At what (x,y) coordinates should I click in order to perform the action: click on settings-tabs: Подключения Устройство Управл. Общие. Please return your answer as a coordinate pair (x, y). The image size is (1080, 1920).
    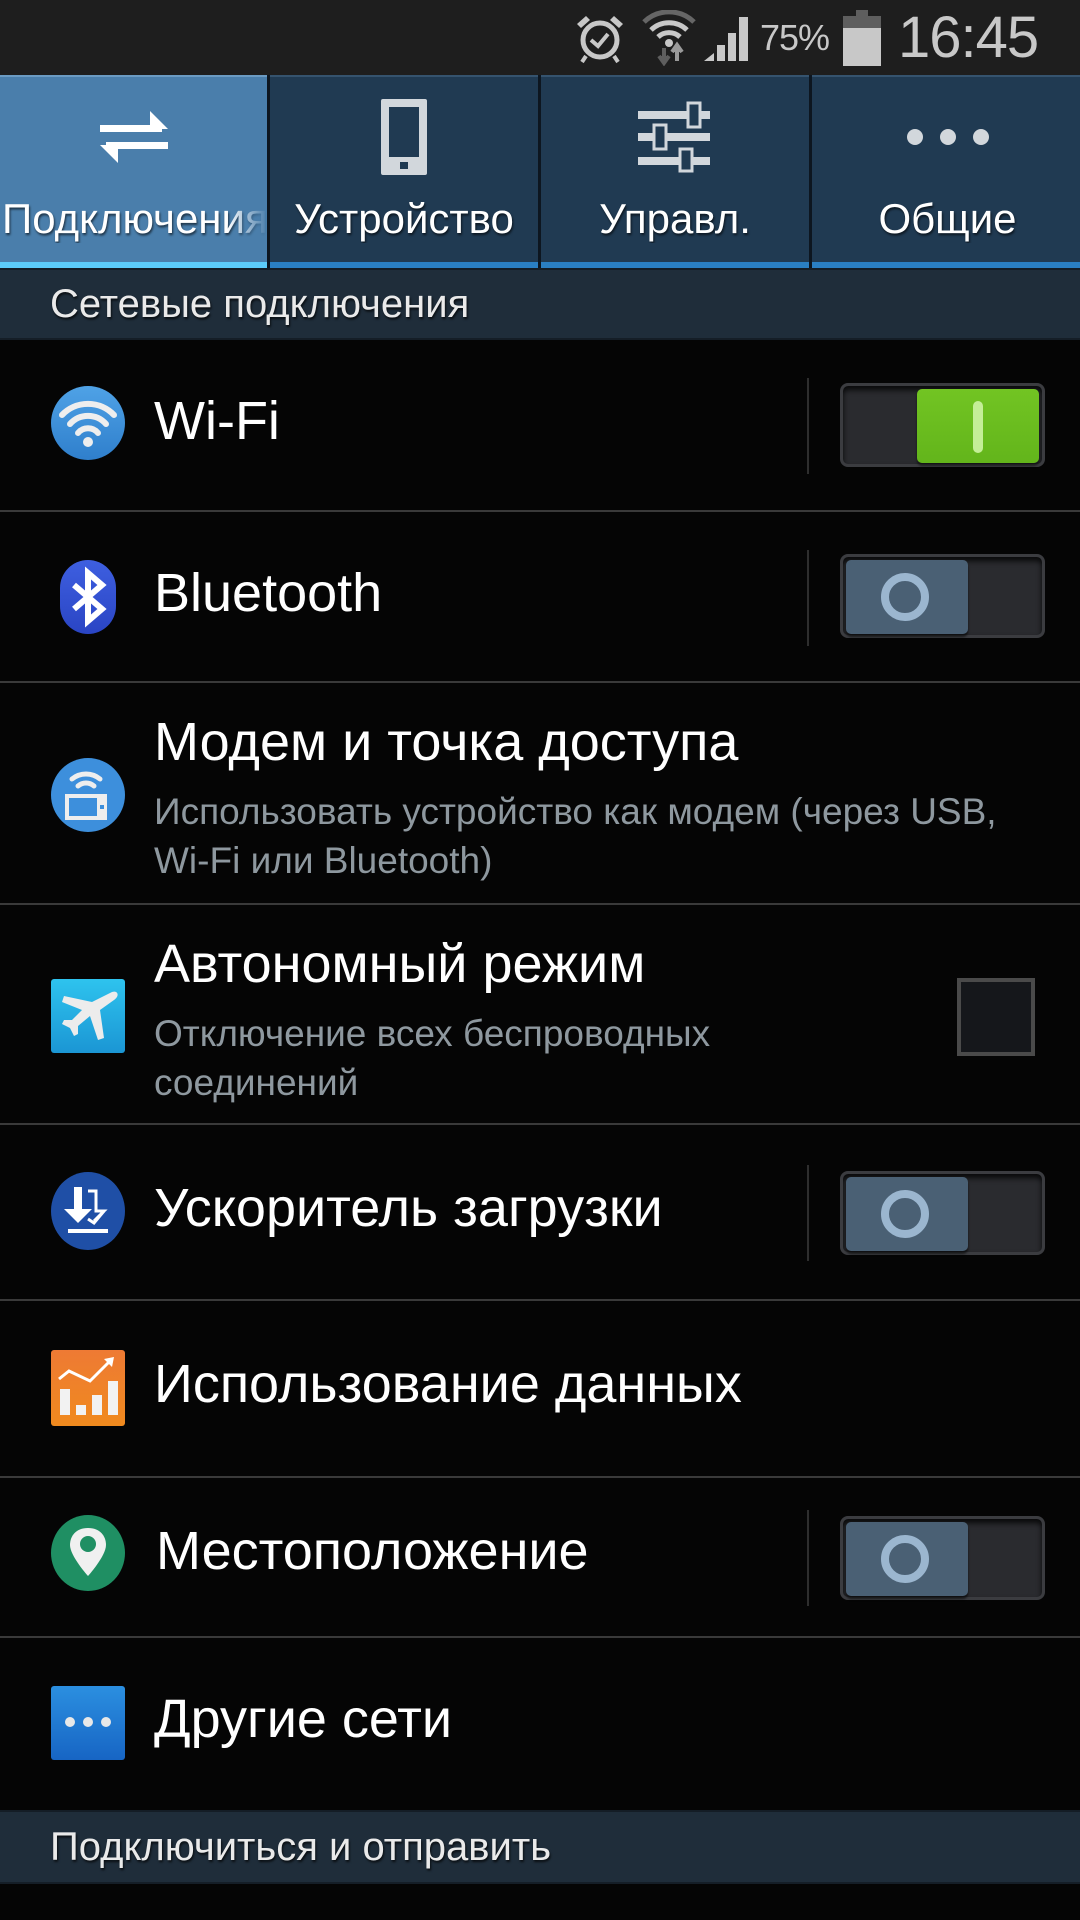
    Looking at the image, I should click on (540, 171).